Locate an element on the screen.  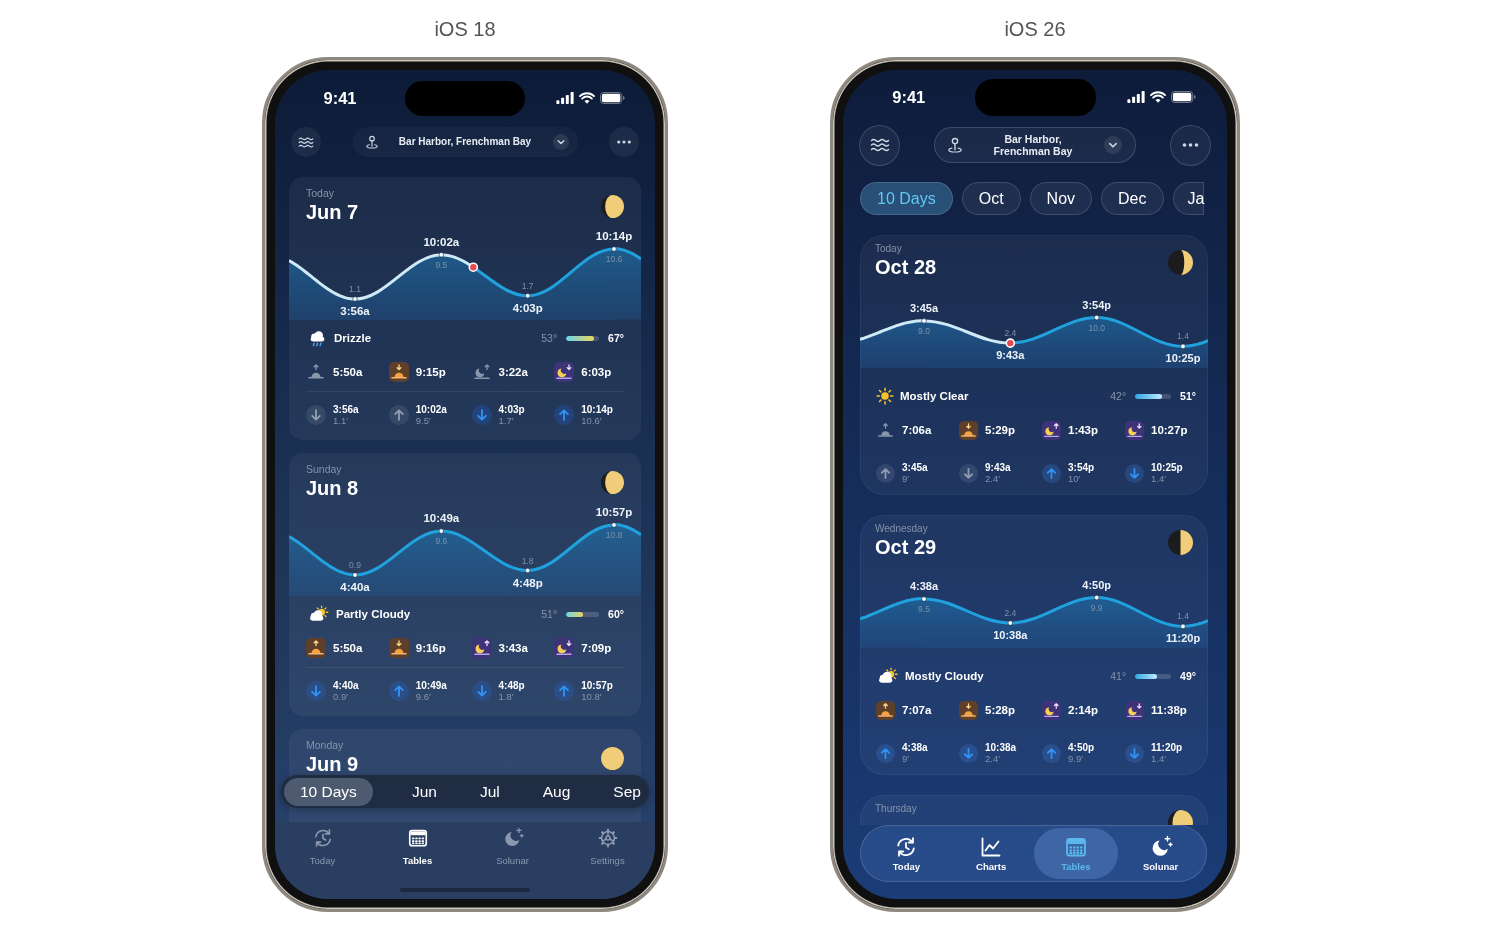
tide-time-label: 11:20p is located at coordinates (1183, 638).